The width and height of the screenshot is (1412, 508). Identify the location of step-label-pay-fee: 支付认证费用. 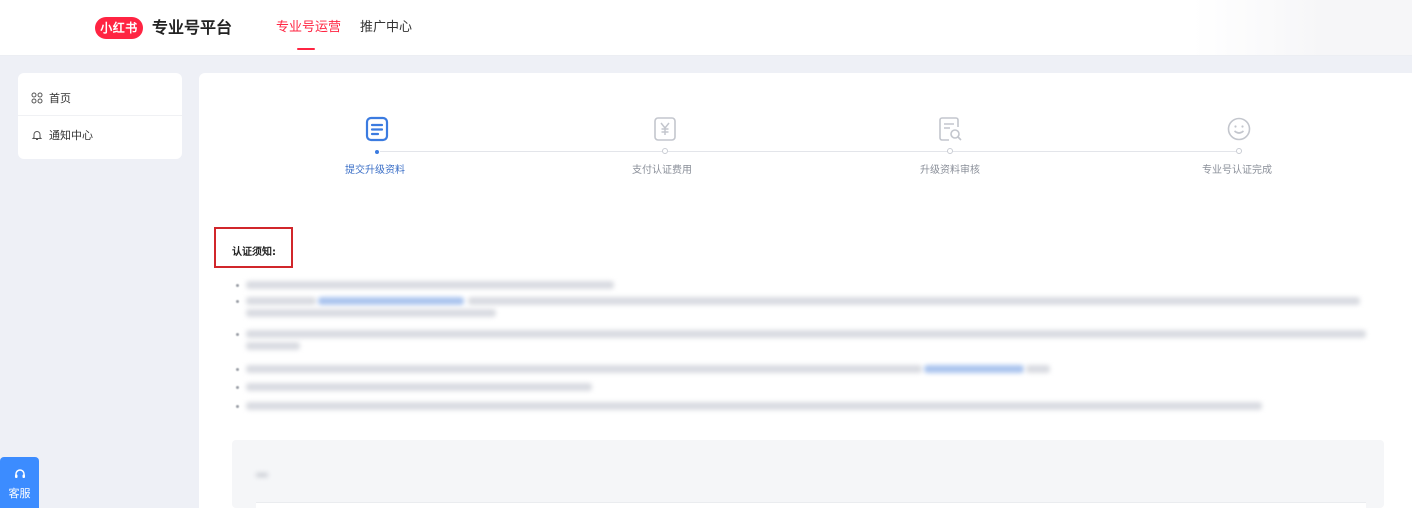
(662, 170).